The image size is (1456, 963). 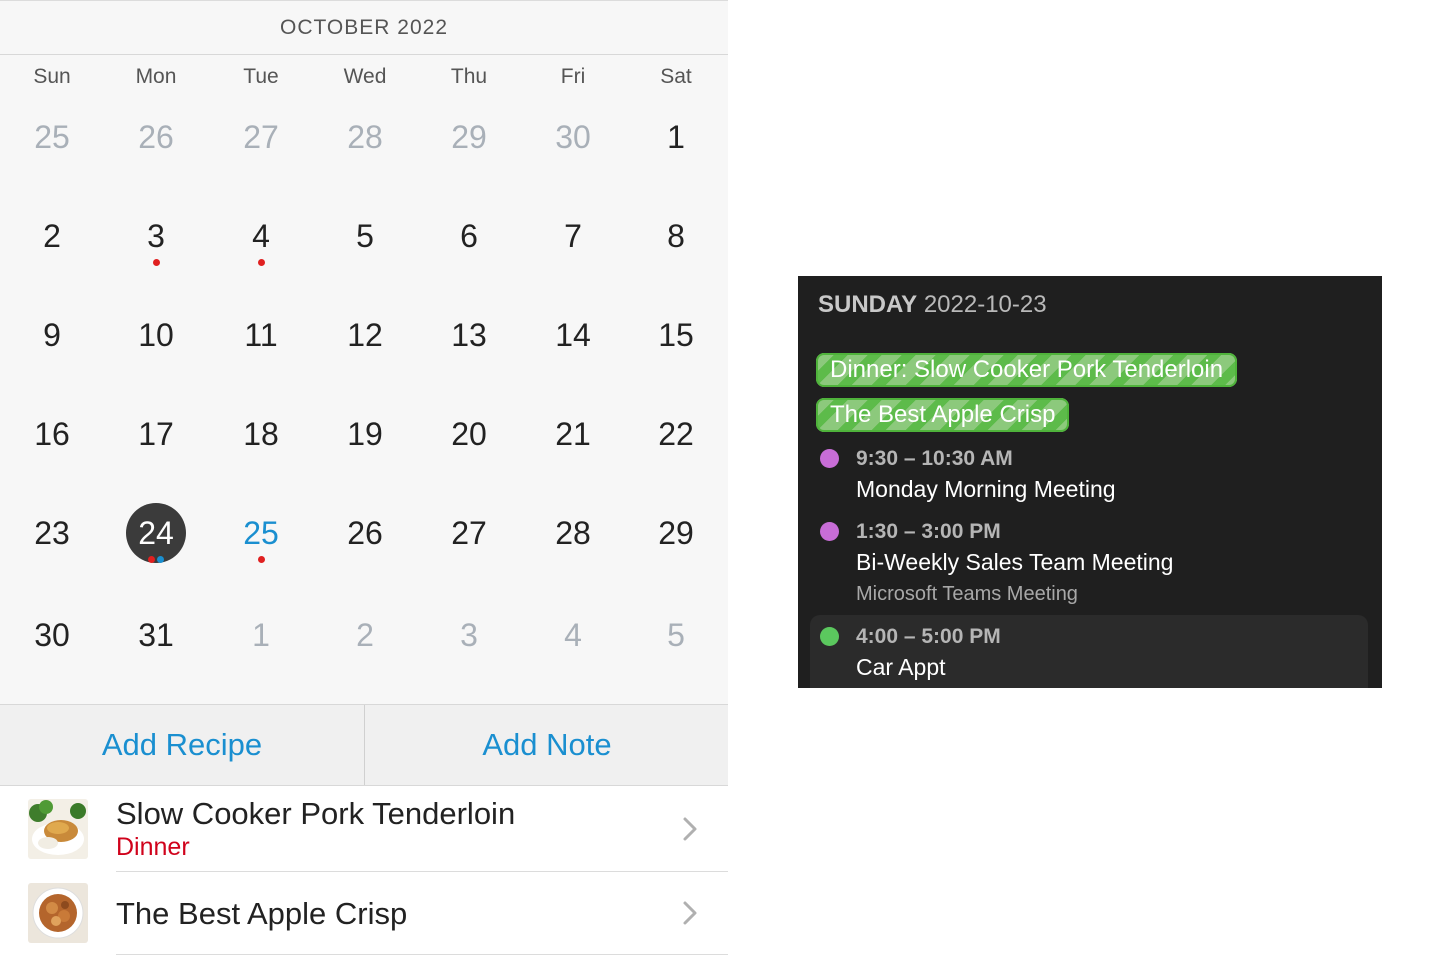 I want to click on day-number: 10, so click(x=156, y=335).